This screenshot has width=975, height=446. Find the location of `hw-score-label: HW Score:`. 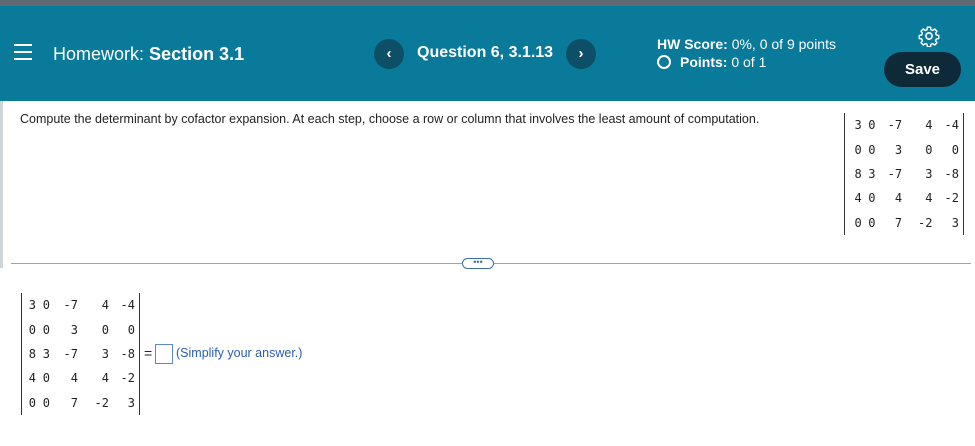

hw-score-label: HW Score: is located at coordinates (692, 44).